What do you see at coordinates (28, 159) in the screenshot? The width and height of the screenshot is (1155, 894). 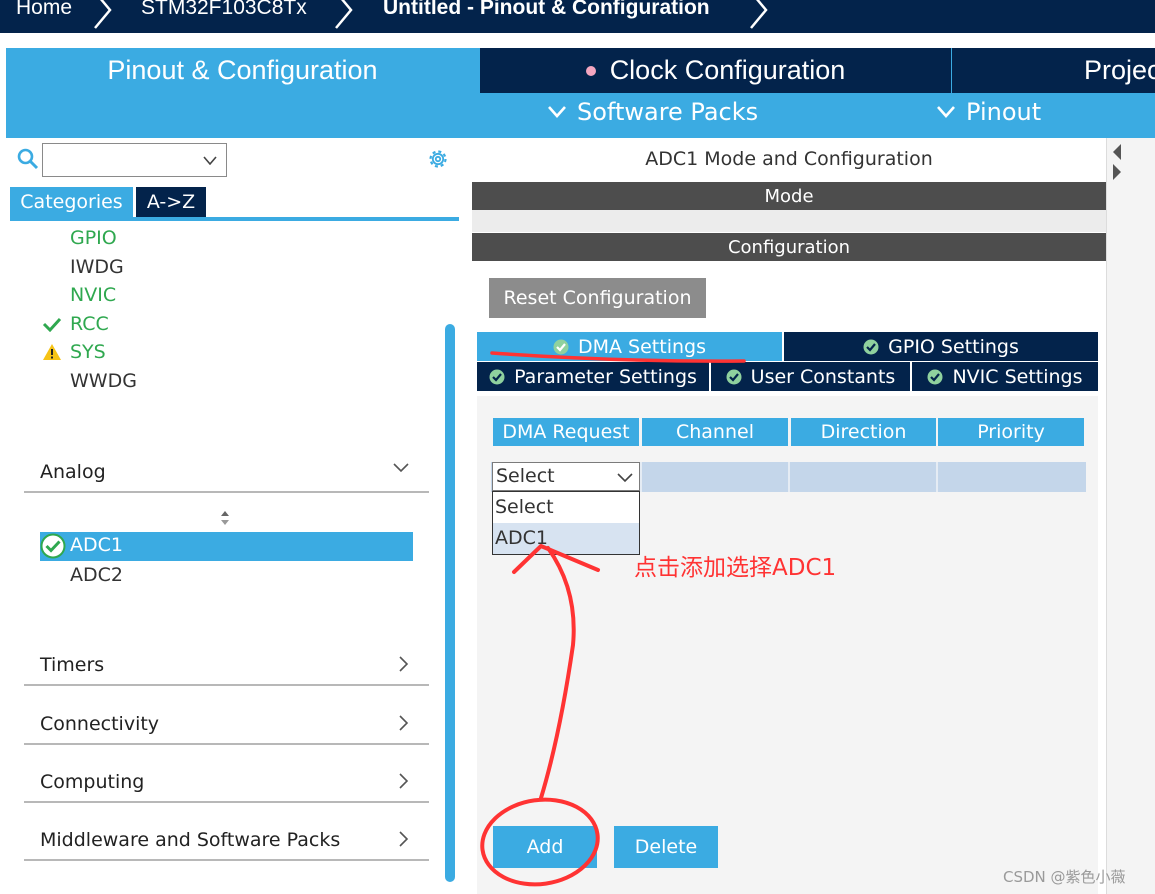 I see `search-icon` at bounding box center [28, 159].